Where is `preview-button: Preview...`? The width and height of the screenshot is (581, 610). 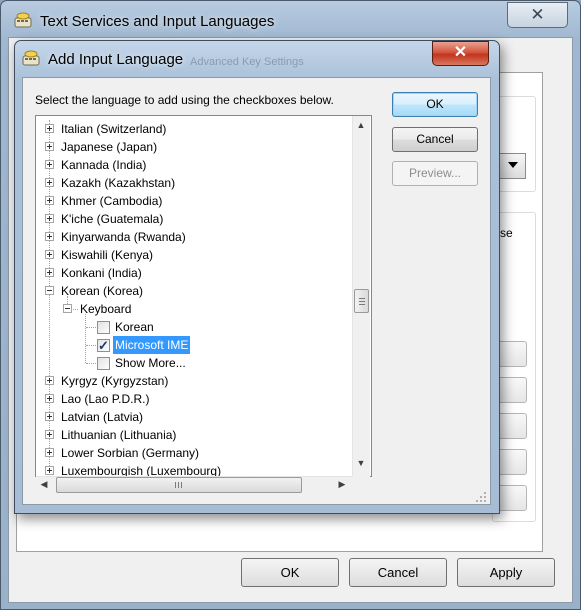
preview-button: Preview... is located at coordinates (435, 173).